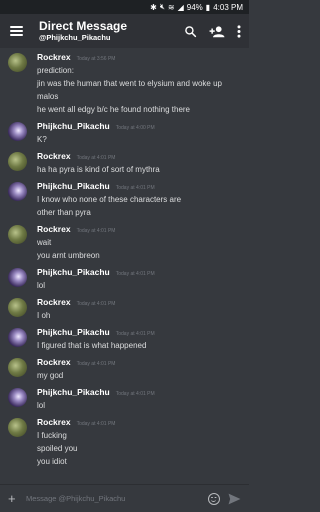  Describe the element at coordinates (190, 31) in the screenshot. I see `search-icon` at that location.